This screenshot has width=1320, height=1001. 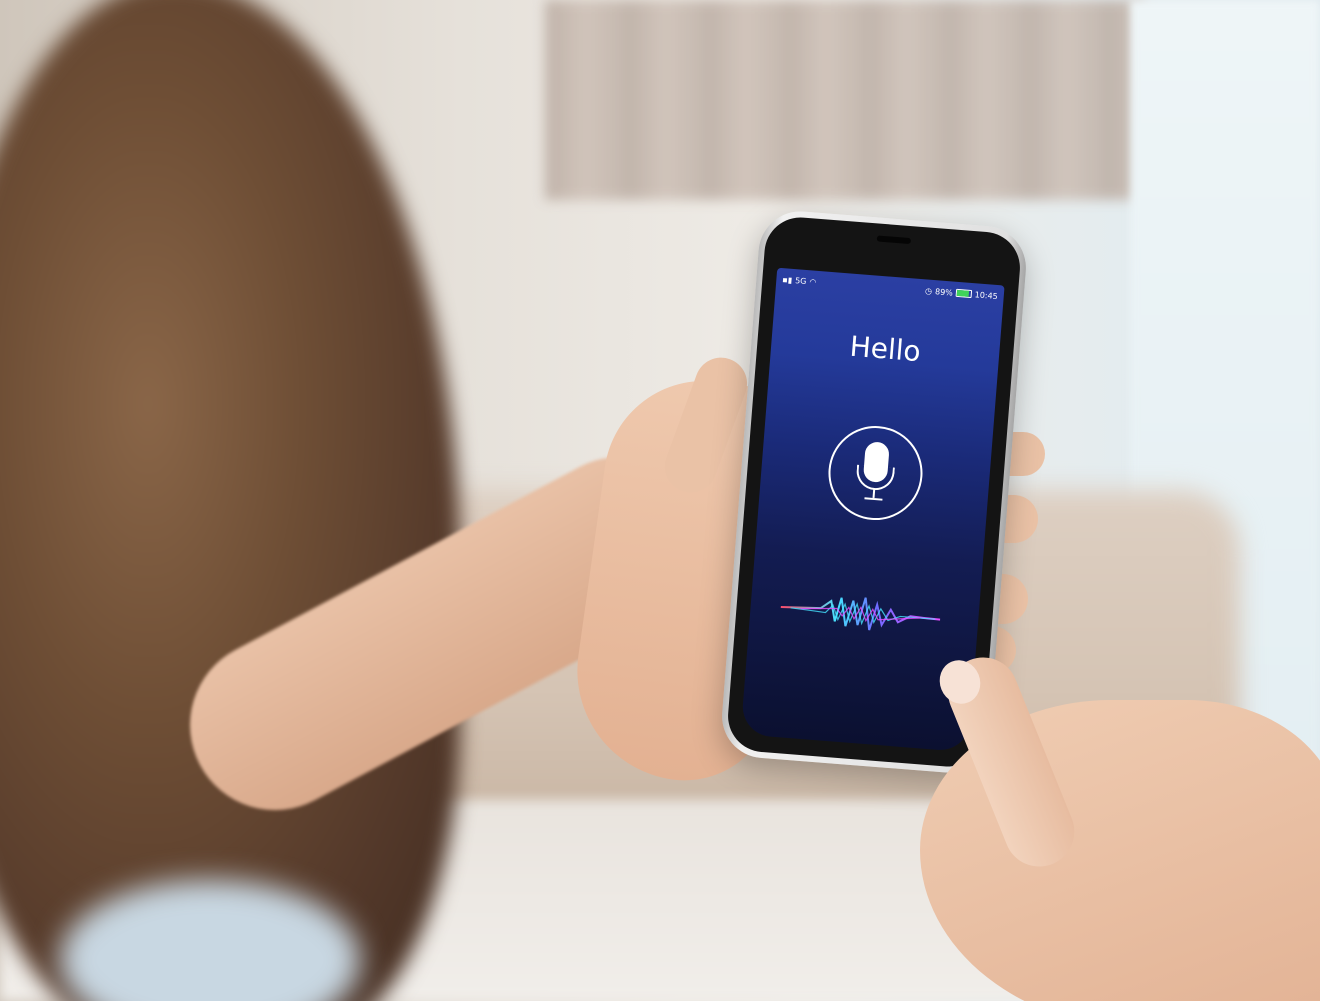 What do you see at coordinates (944, 292) in the screenshot?
I see `battery-percent: 89%` at bounding box center [944, 292].